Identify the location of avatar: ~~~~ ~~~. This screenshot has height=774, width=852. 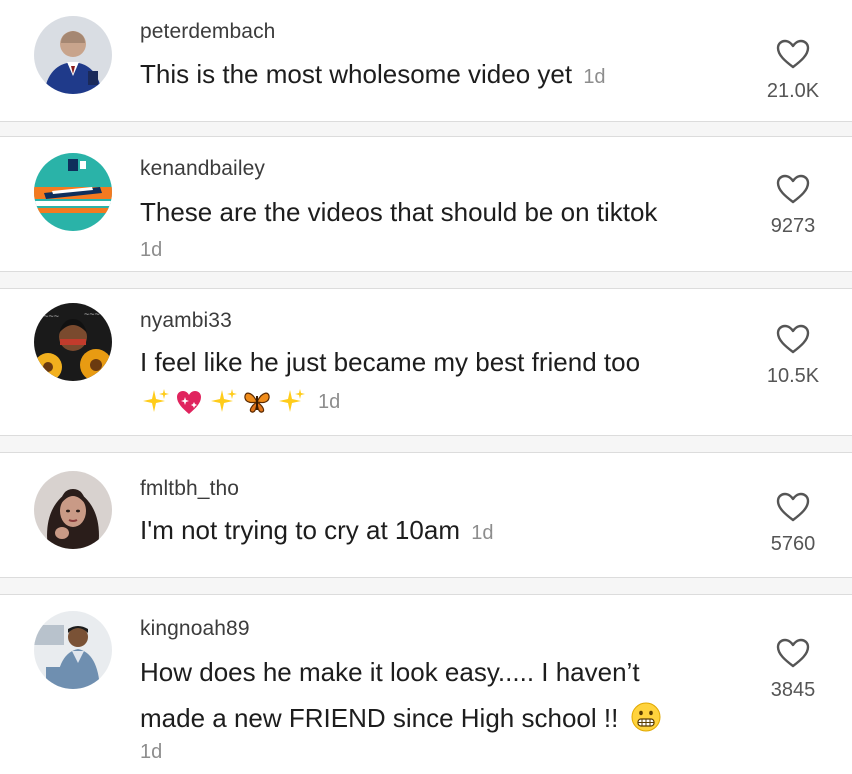
(73, 342).